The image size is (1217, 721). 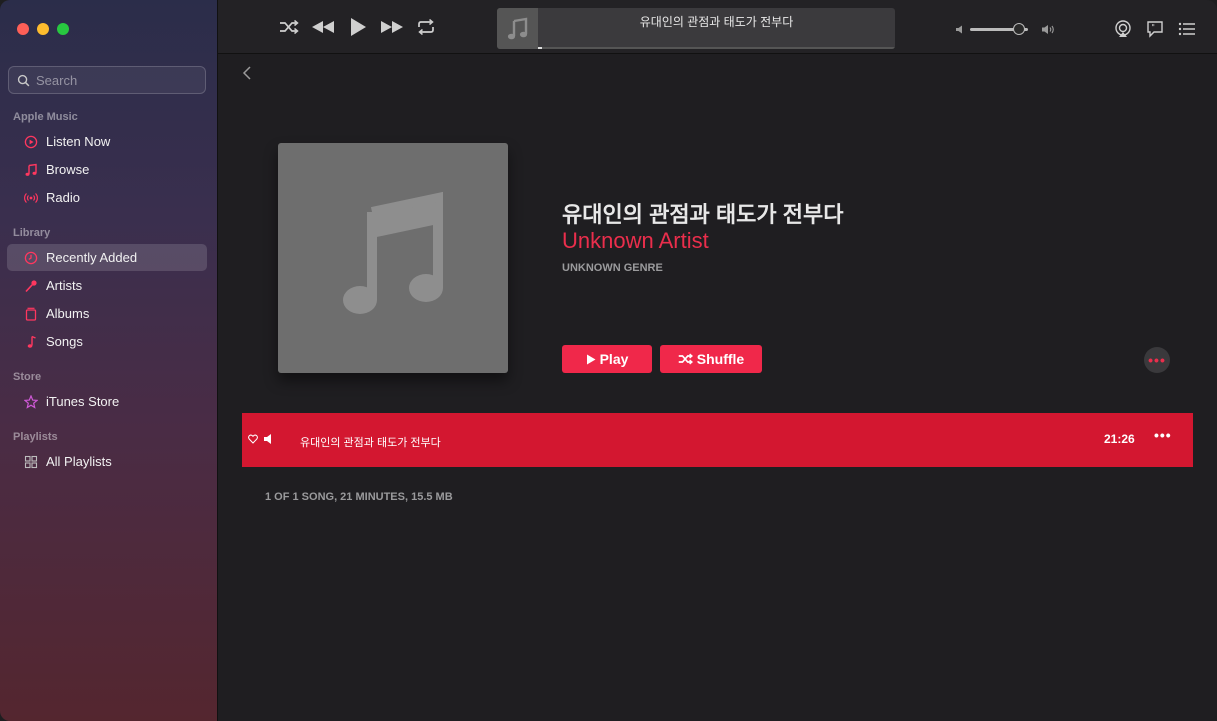 I want to click on sidebar-item-label: All Playlists, so click(x=79, y=461).